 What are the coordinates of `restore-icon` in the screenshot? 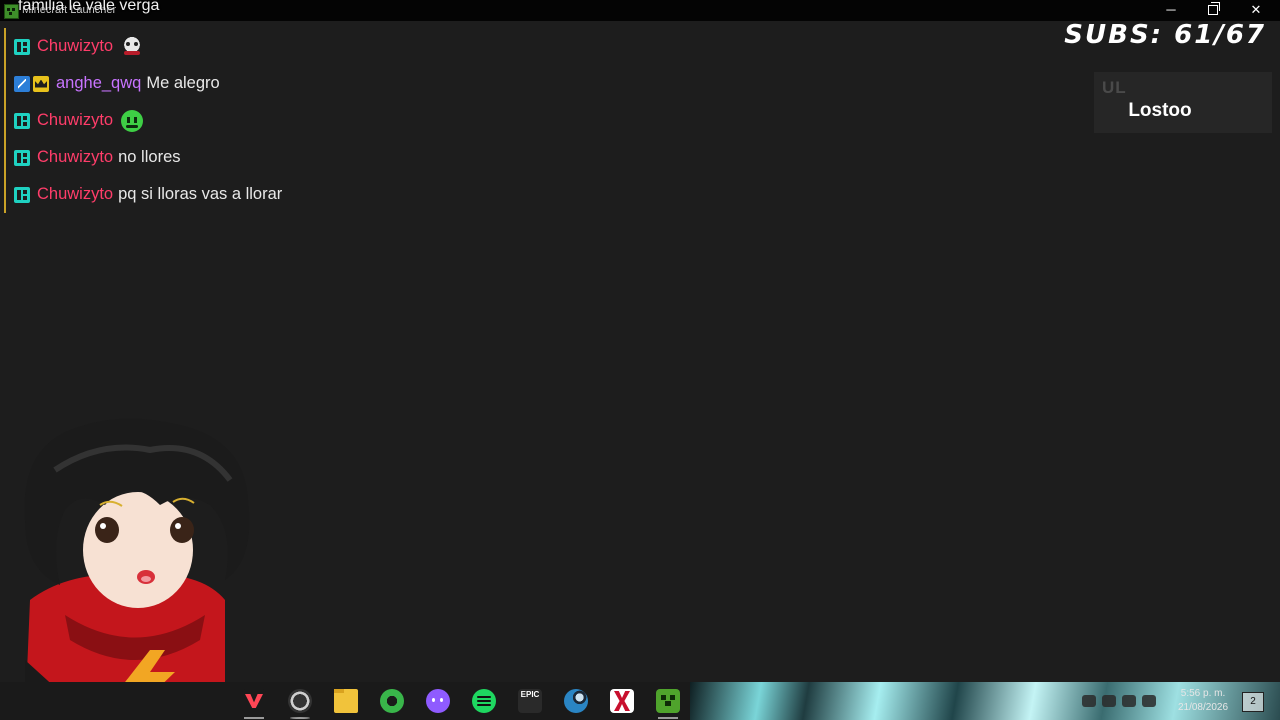 It's located at (1214, 8).